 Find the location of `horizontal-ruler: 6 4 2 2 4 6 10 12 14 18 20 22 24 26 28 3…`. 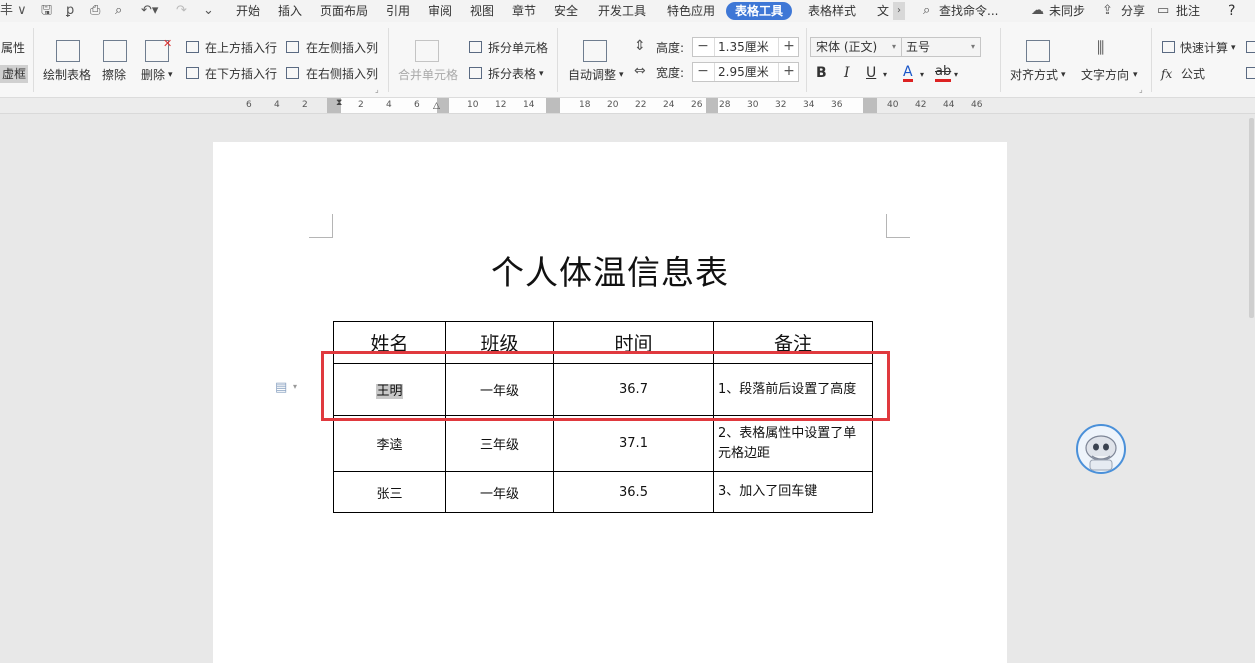

horizontal-ruler: 6 4 2 2 4 6 10 12 14 18 20 22 24 26 28 3… is located at coordinates (627, 106).